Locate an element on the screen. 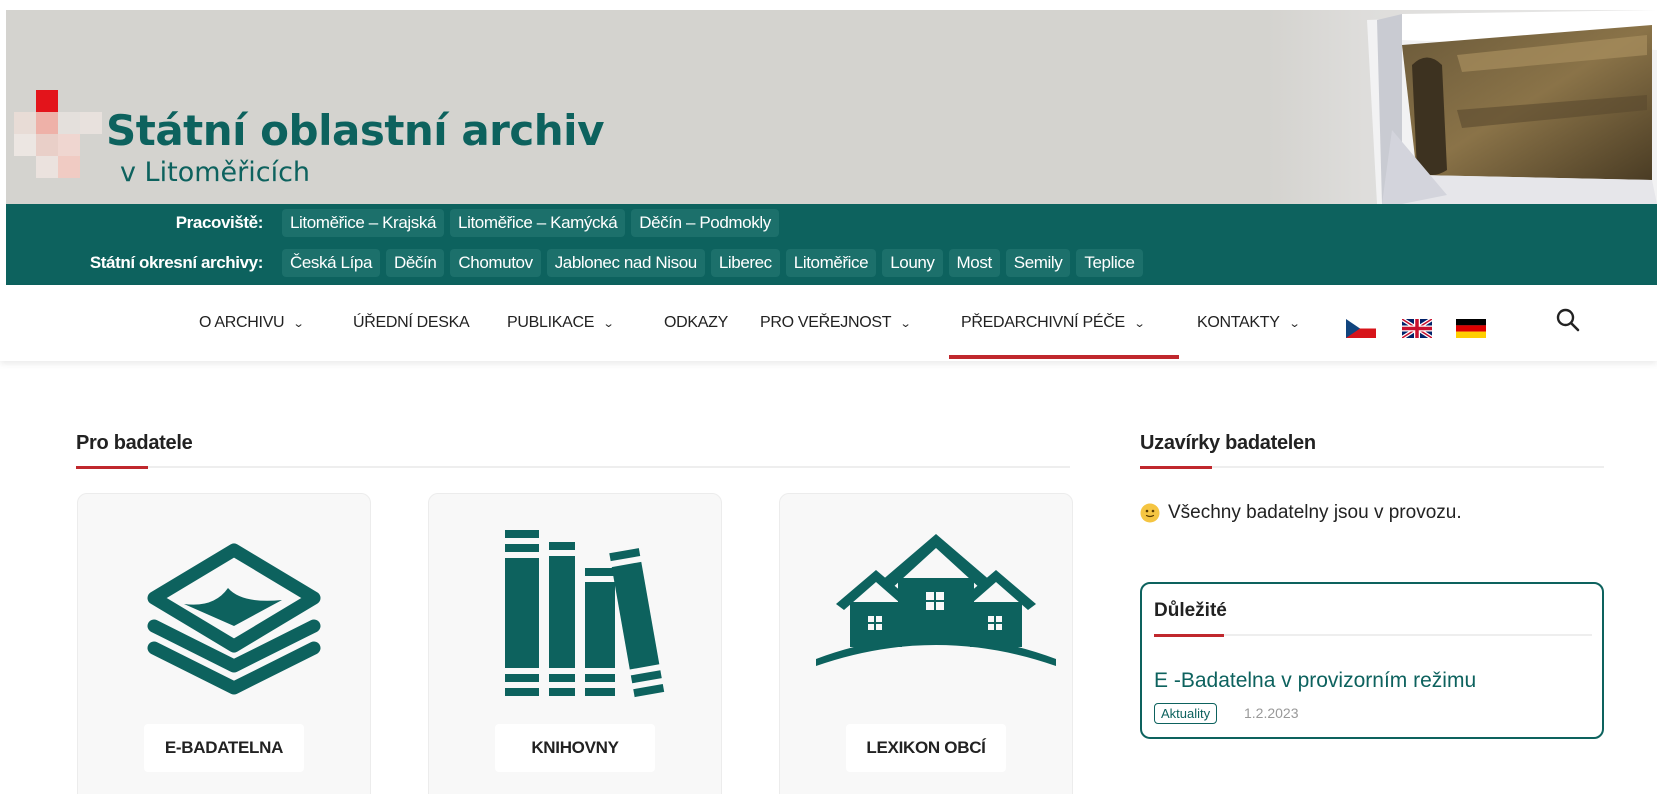 The image size is (1657, 794). workplace-link-krajska: Litoměřice – Krajská is located at coordinates (363, 223).